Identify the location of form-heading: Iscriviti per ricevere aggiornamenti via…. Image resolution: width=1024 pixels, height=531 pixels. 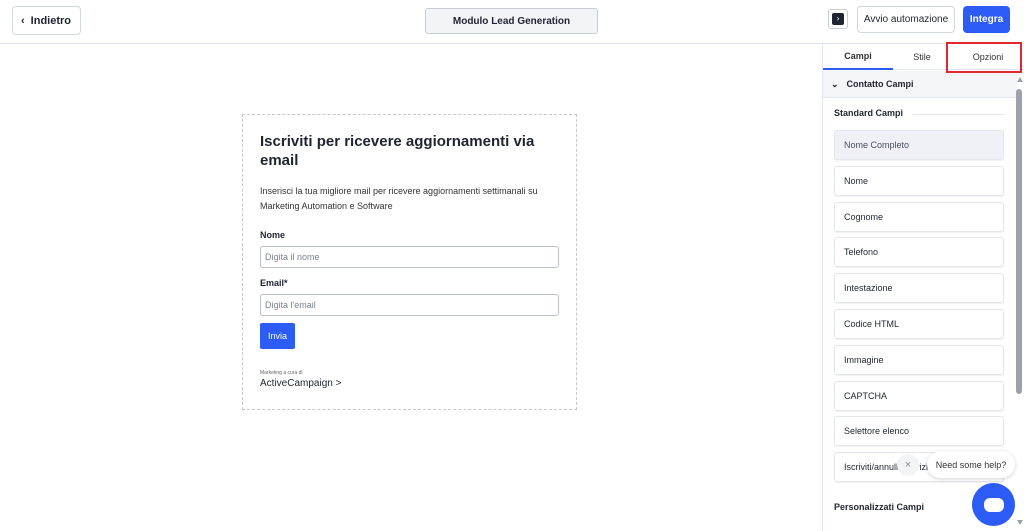
(397, 151).